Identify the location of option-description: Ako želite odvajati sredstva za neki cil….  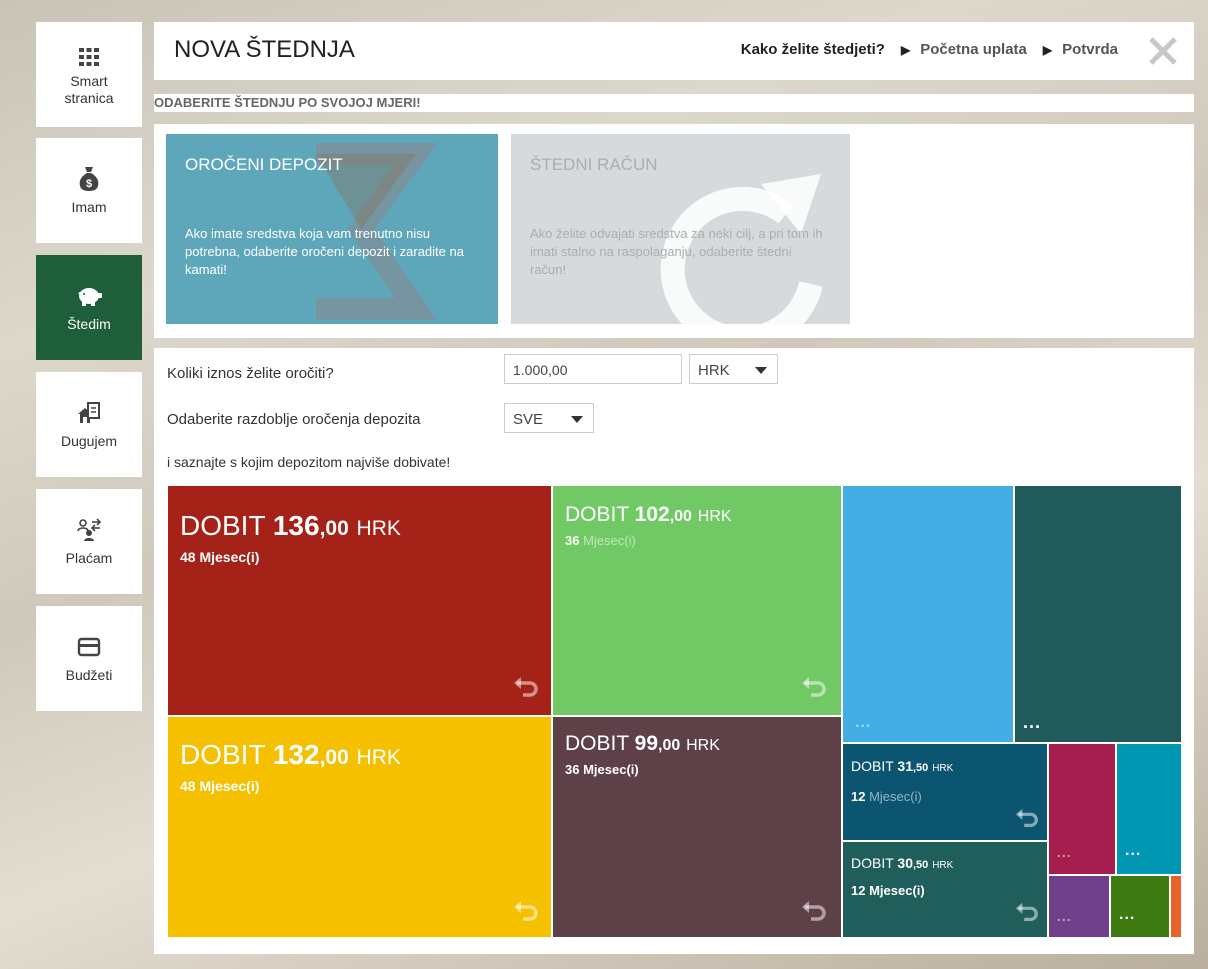
(676, 251).